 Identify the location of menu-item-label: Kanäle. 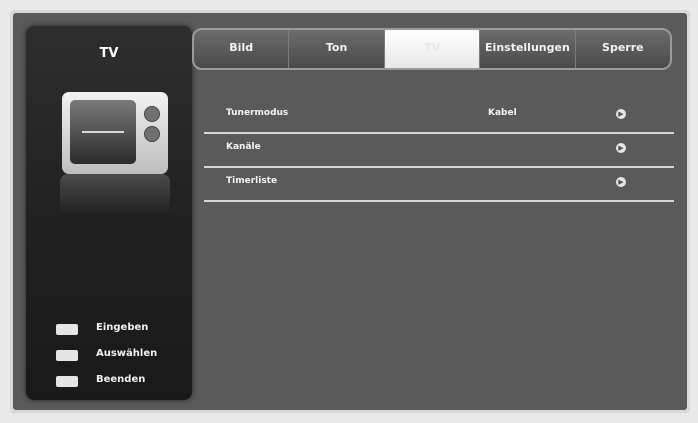
(243, 147).